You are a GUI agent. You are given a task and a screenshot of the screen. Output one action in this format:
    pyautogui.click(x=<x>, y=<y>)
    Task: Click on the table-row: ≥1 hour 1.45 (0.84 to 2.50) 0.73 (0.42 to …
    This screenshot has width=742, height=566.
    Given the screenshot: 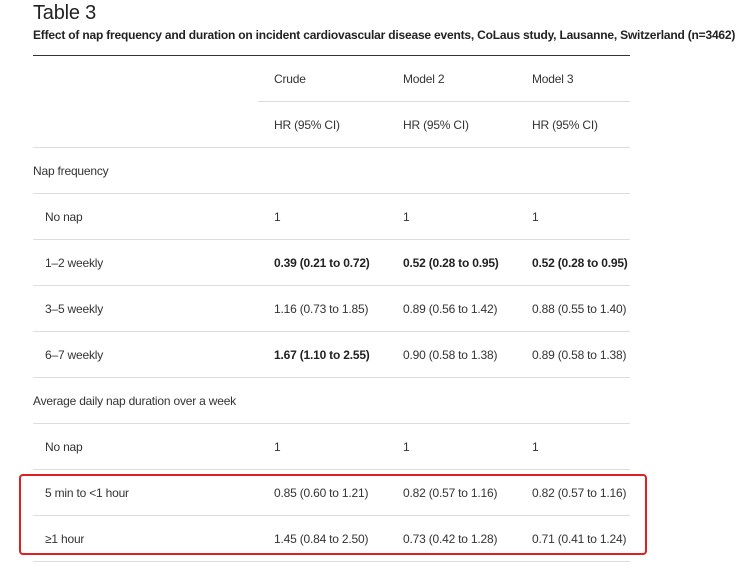 What is the action you would take?
    pyautogui.click(x=371, y=539)
    